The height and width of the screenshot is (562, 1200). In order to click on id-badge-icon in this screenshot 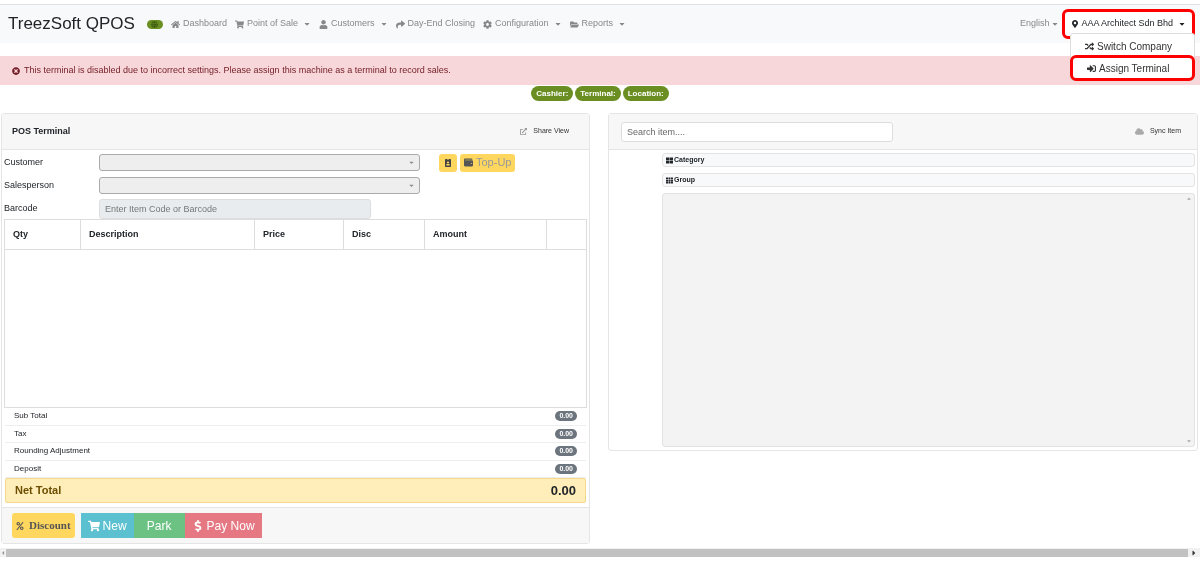, I will do `click(448, 162)`.